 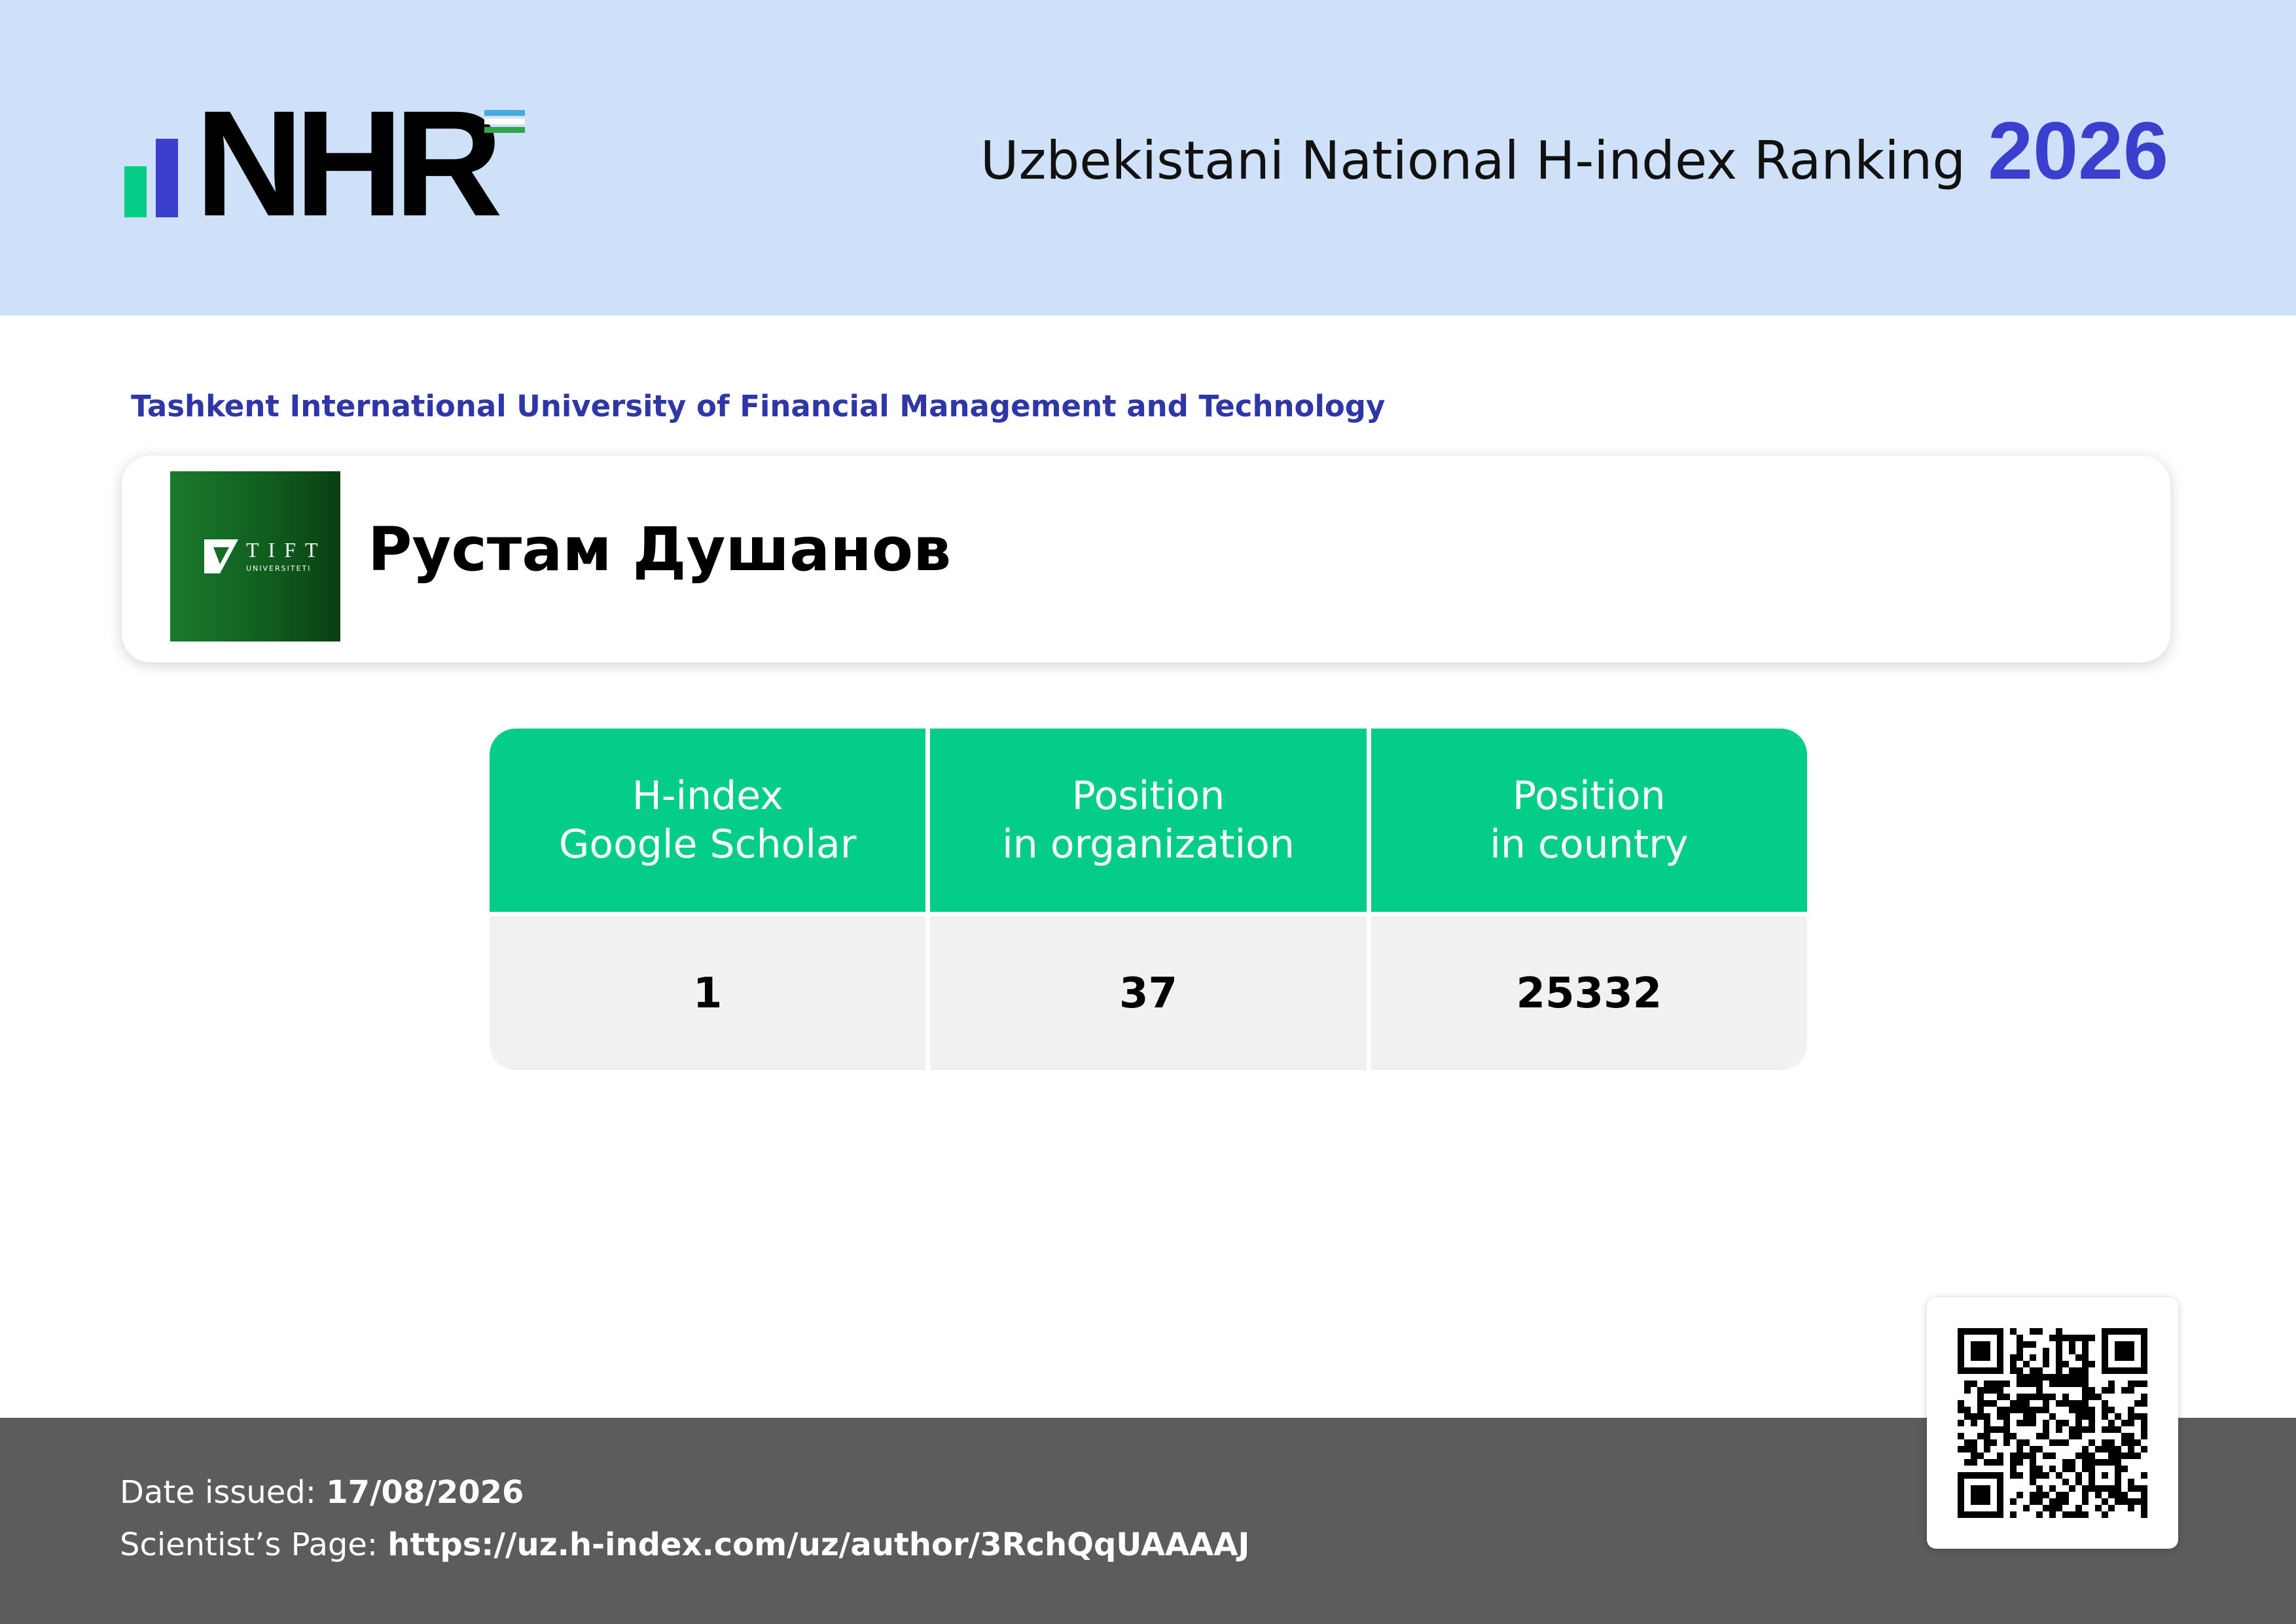 What do you see at coordinates (1148, 993) in the screenshot?
I see `stat-value: 37` at bounding box center [1148, 993].